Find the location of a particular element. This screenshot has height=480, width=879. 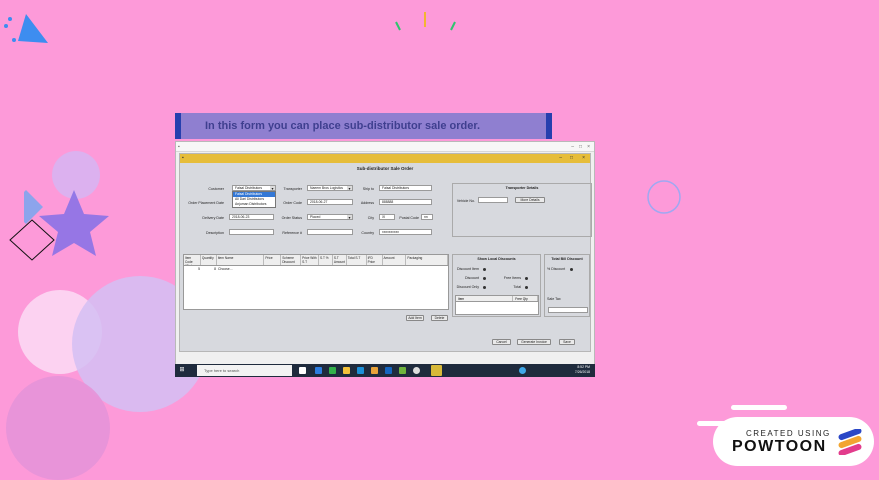

postal-code-field: nn is located at coordinates (427, 217).